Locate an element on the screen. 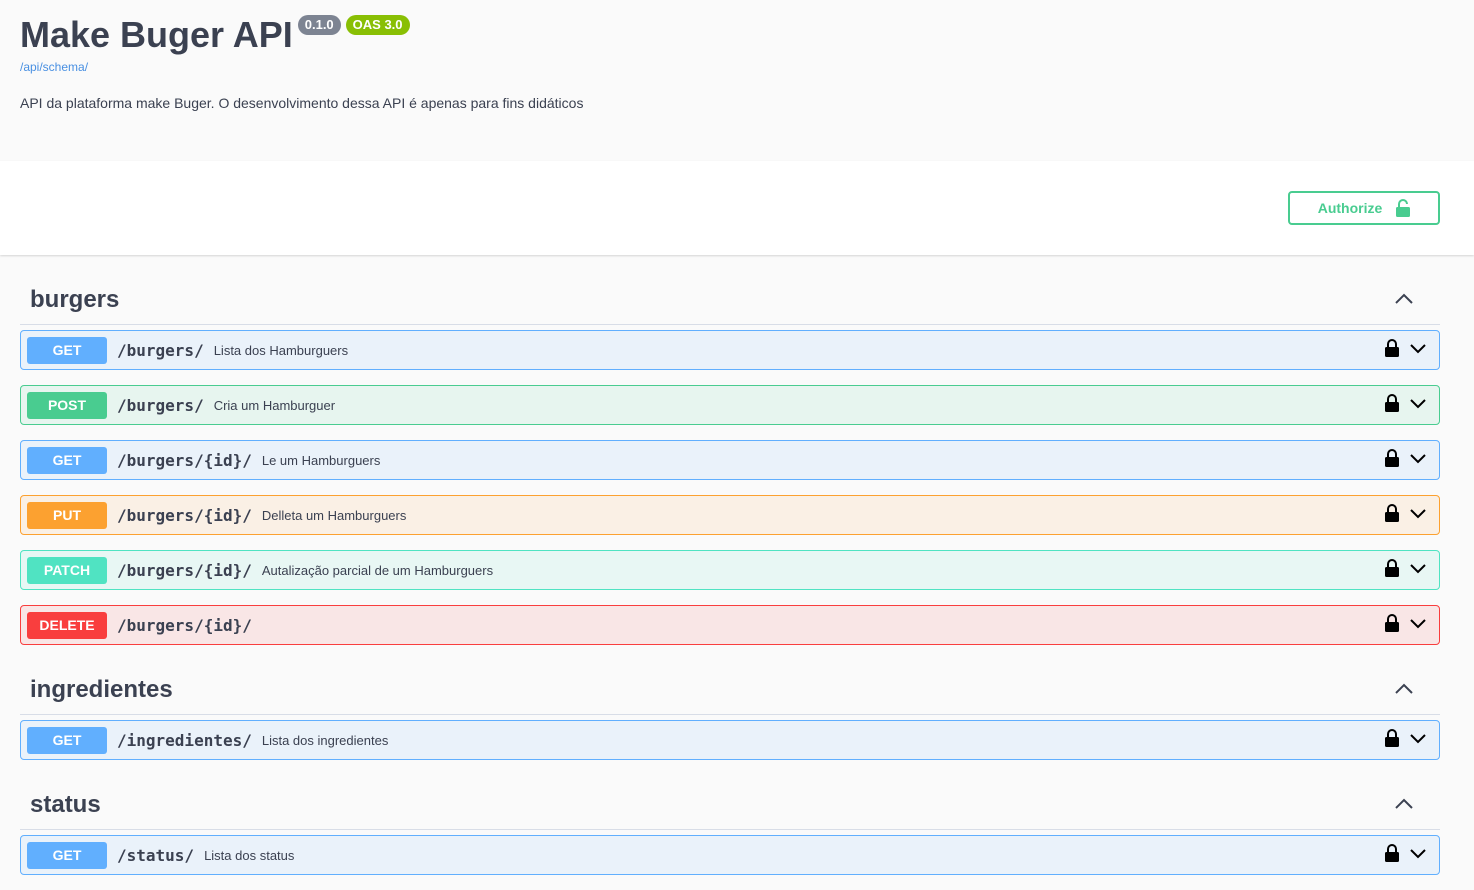  operation-path: /ingredientes/ is located at coordinates (184, 740).